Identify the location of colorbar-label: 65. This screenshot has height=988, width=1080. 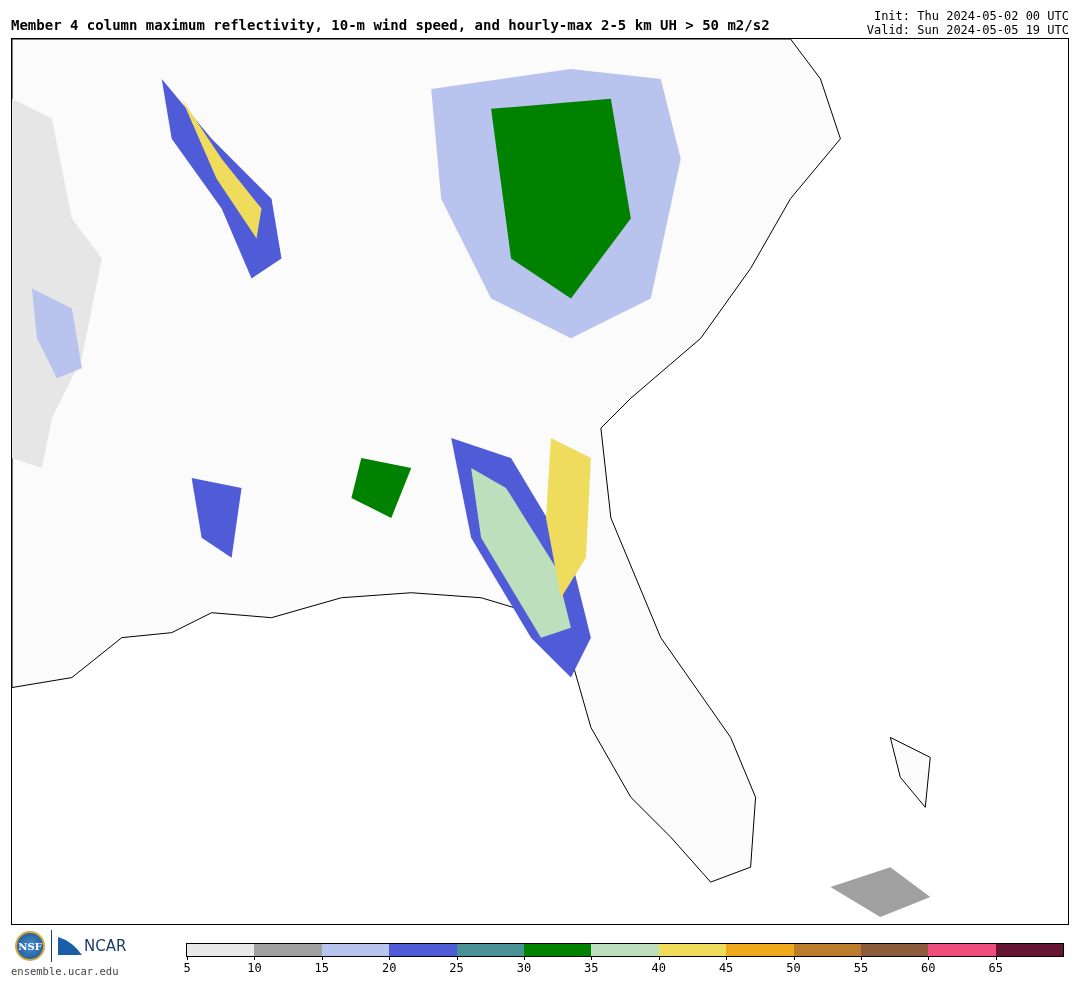
(995, 968).